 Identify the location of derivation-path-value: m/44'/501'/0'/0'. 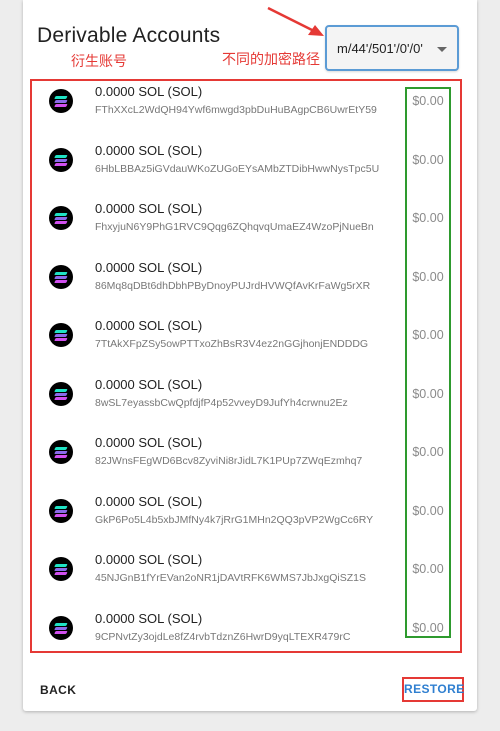
(380, 48).